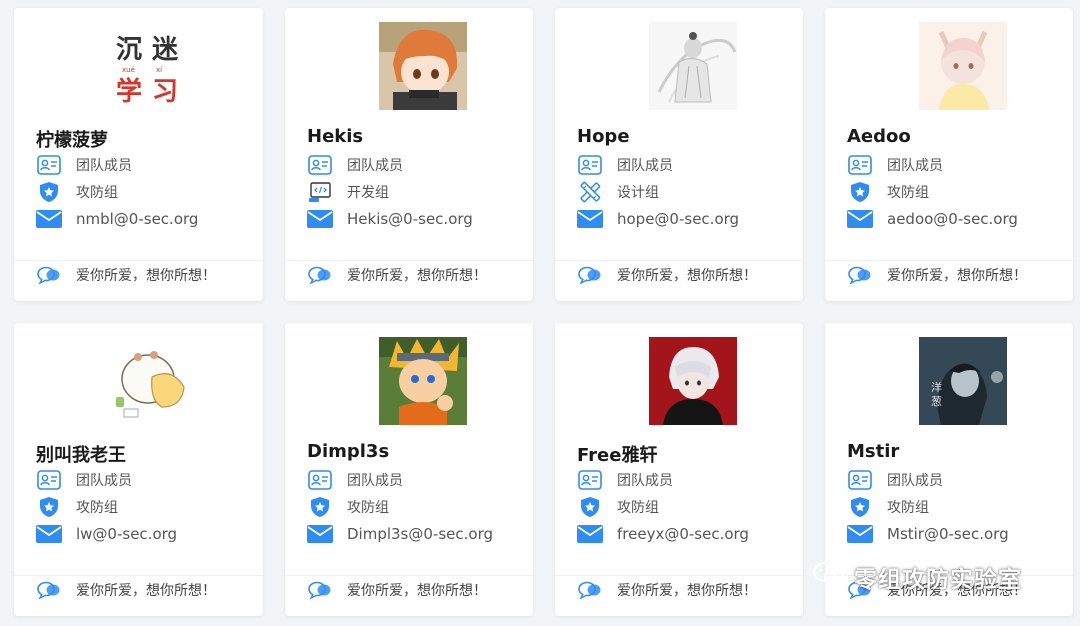 The height and width of the screenshot is (626, 1080). I want to click on group-row: 开发组, so click(348, 192).